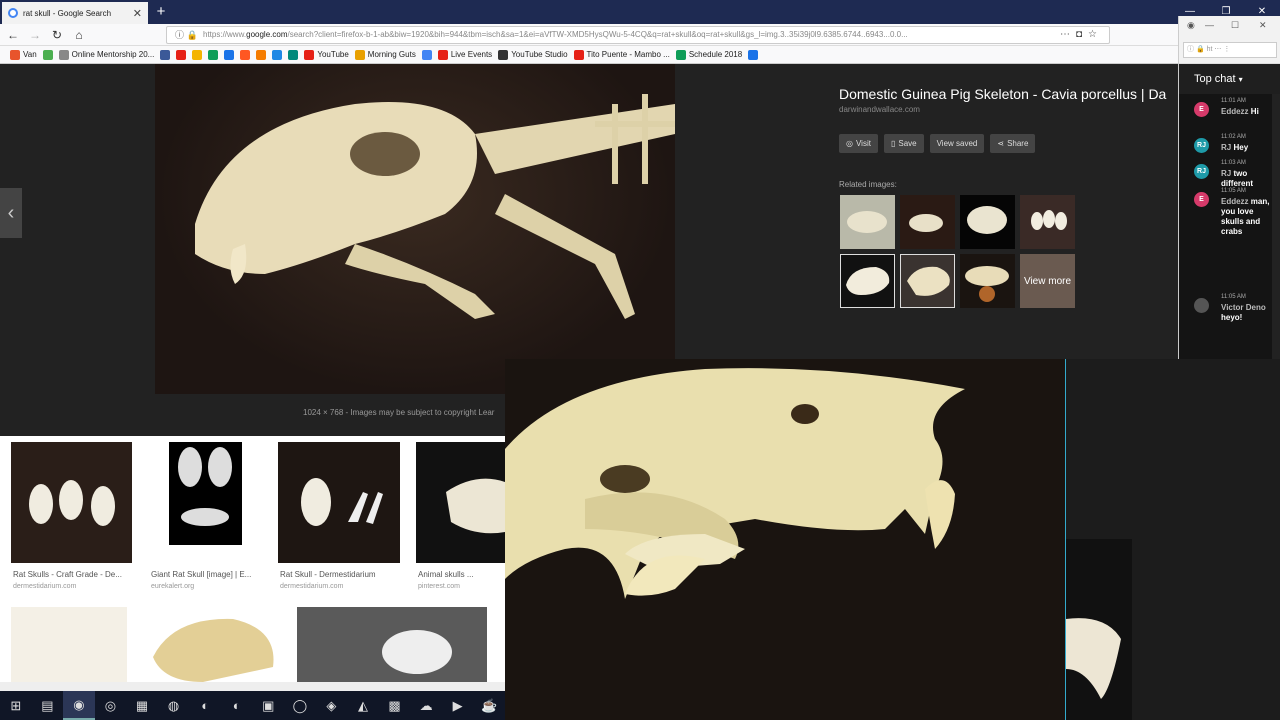  I want to click on image-source: darwinandwallace.com, so click(1009, 109).